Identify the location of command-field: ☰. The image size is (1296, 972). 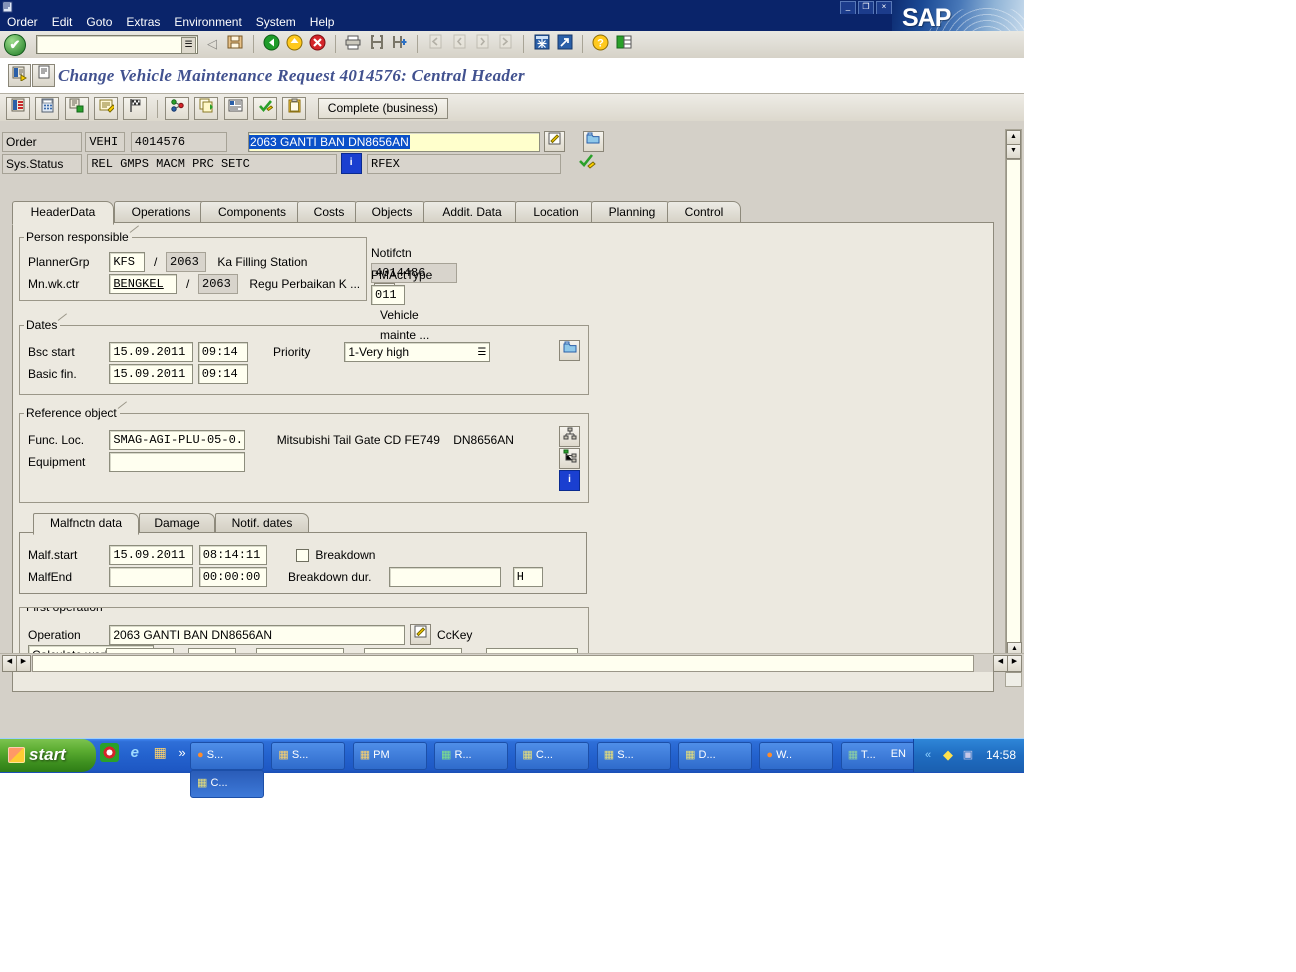
(117, 44).